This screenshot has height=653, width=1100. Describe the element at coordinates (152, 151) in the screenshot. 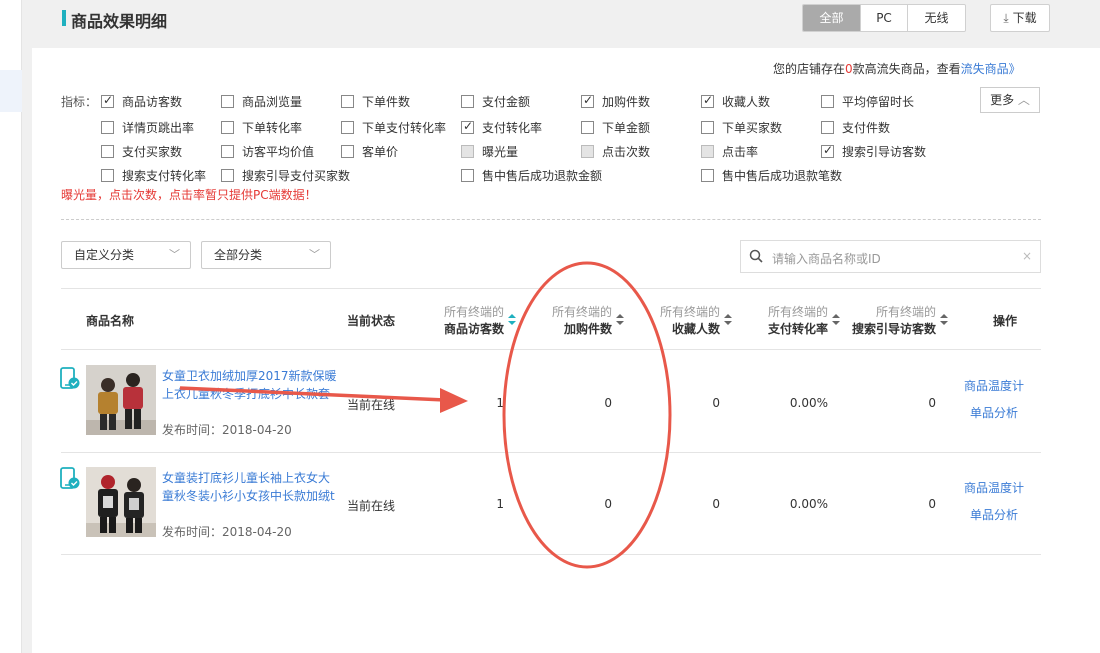

I see `metric-checkbox-label: 支付买家数` at that location.